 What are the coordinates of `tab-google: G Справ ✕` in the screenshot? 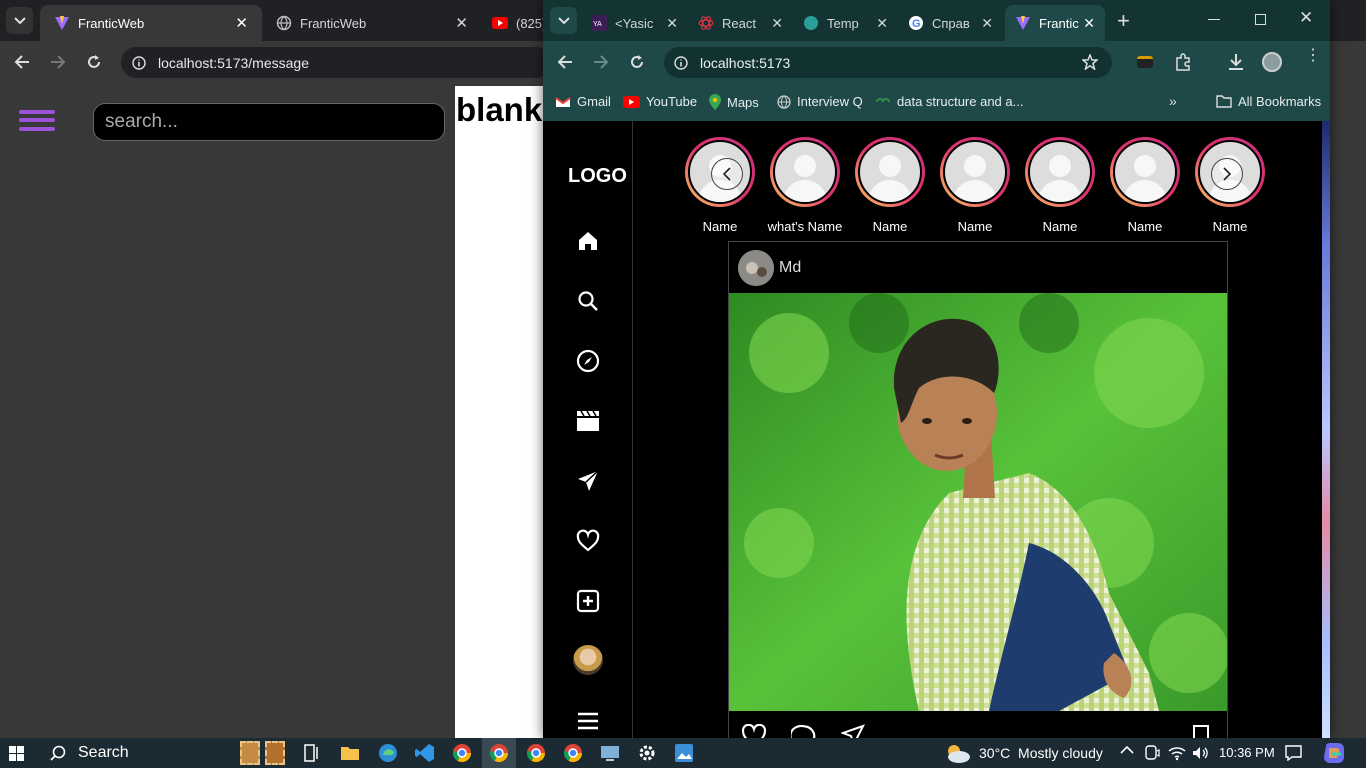 It's located at (950, 23).